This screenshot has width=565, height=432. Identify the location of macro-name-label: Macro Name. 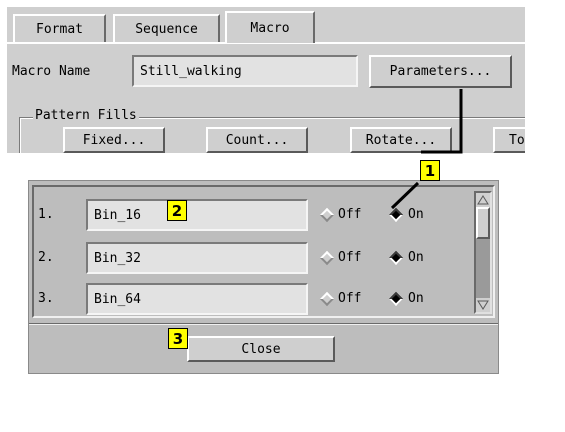
(51, 71).